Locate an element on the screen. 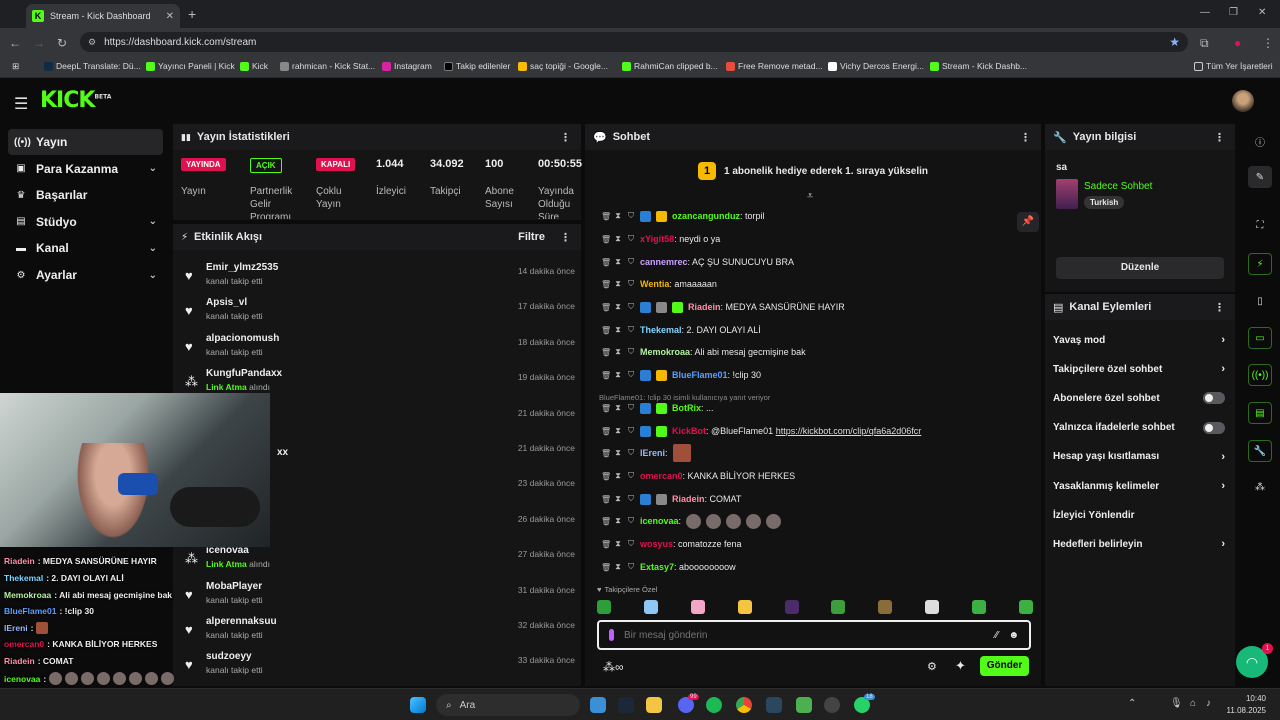 Image resolution: width=1280 pixels, height=720 pixels. chat-message: 🗑 ⧗ ⛉ Riadein: MEDYA SANSÜRÜNE HAYIR is located at coordinates (811, 307).